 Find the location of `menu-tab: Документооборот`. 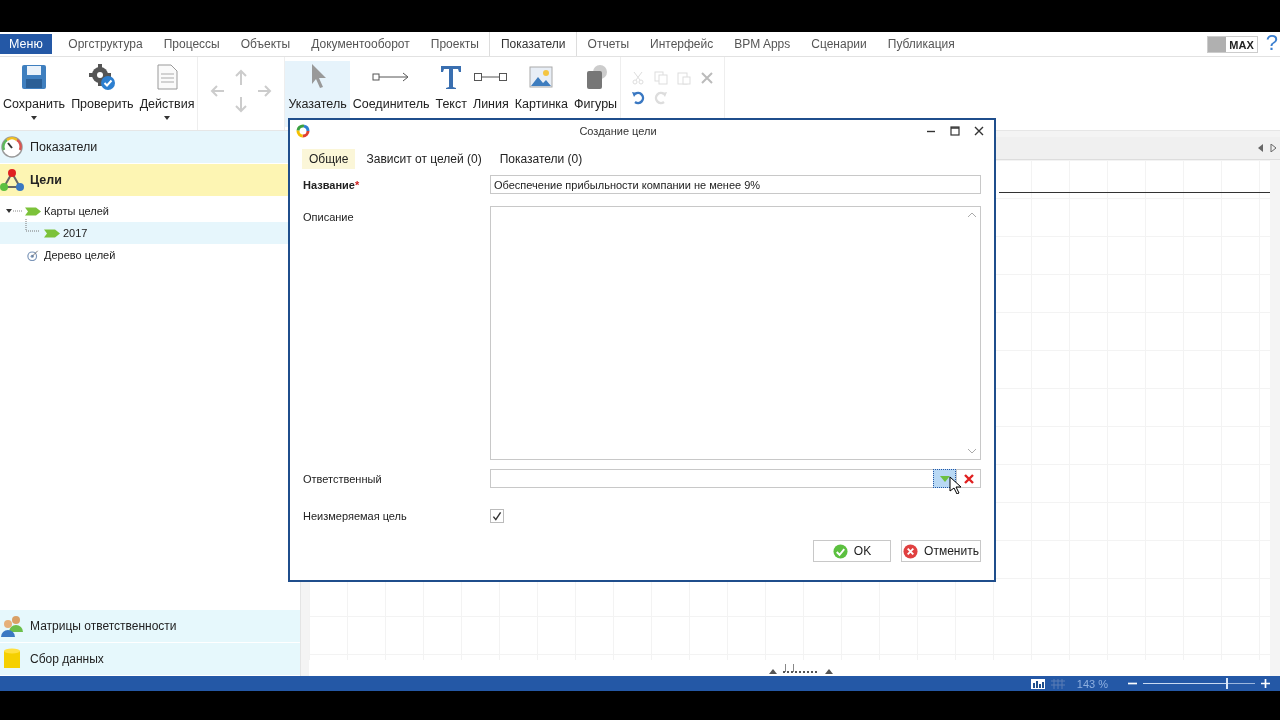

menu-tab: Документооборот is located at coordinates (360, 44).